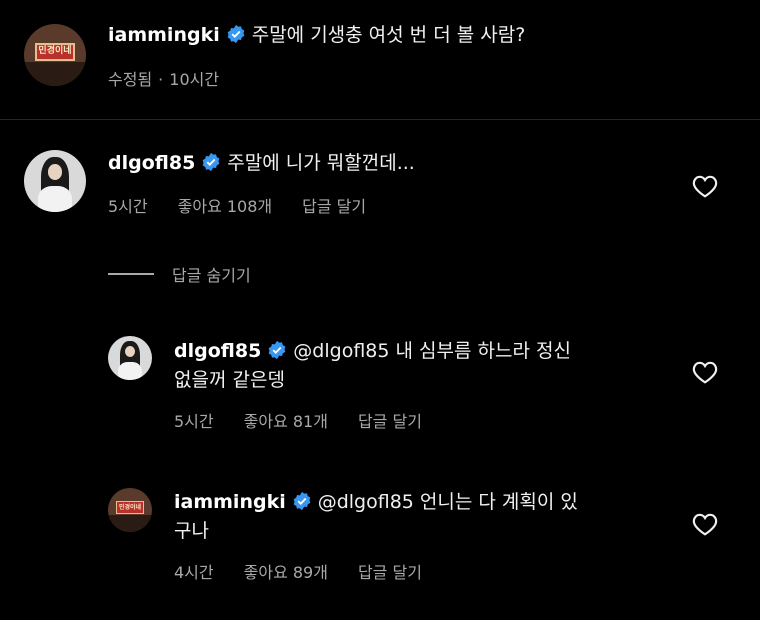 This screenshot has height=620, width=760. What do you see at coordinates (447, 502) in the screenshot?
I see `reply2-text-line1: @dlgofl85 언니는 다 계획이 있` at bounding box center [447, 502].